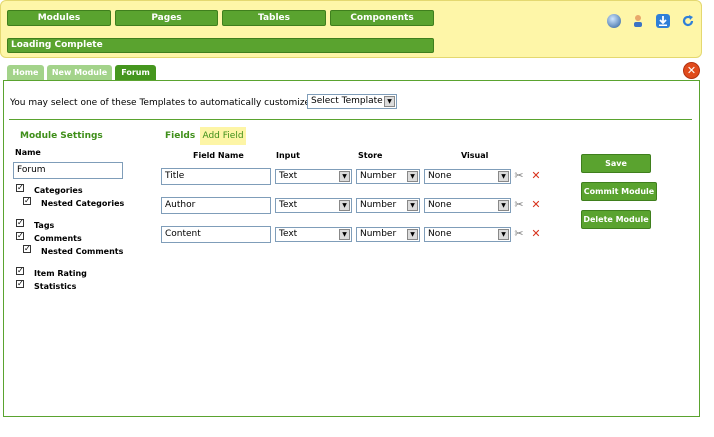 This screenshot has height=437, width=714. I want to click on comments-checkbox: ✓, so click(20, 236).